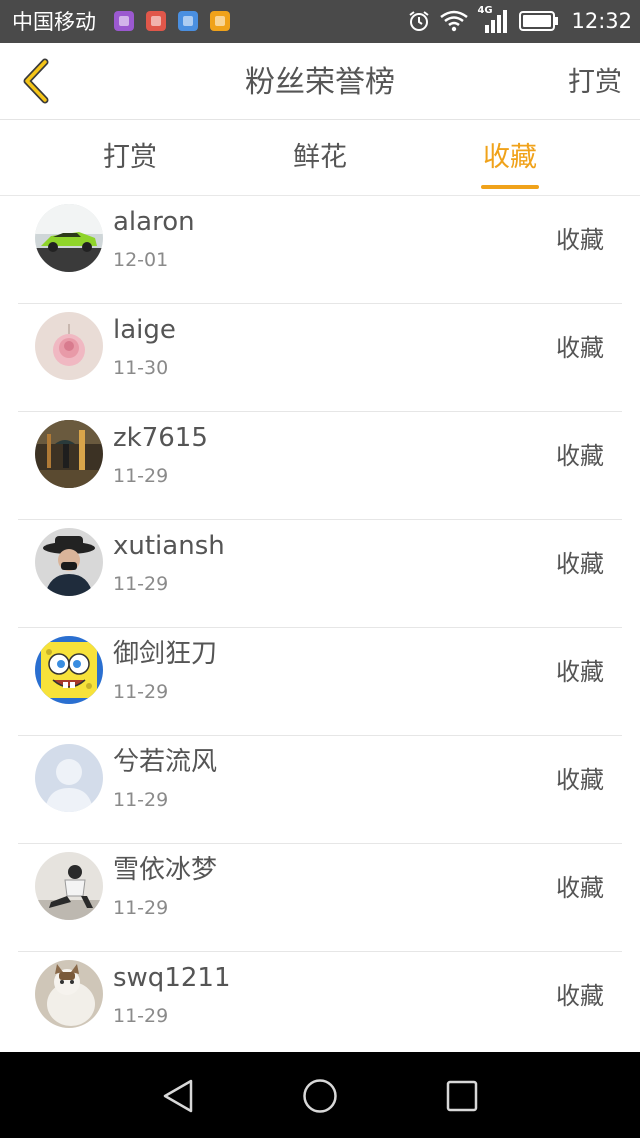  I want to click on system-nav-bar, so click(320, 1095).